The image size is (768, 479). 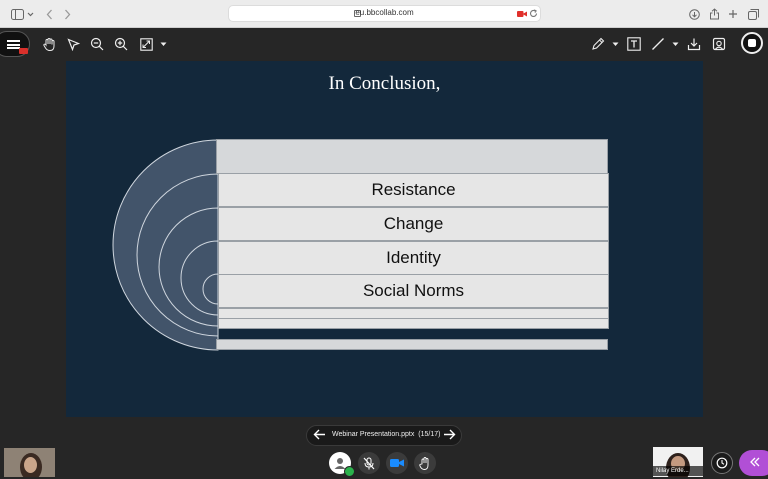 I want to click on back-icon, so click(x=49, y=14).